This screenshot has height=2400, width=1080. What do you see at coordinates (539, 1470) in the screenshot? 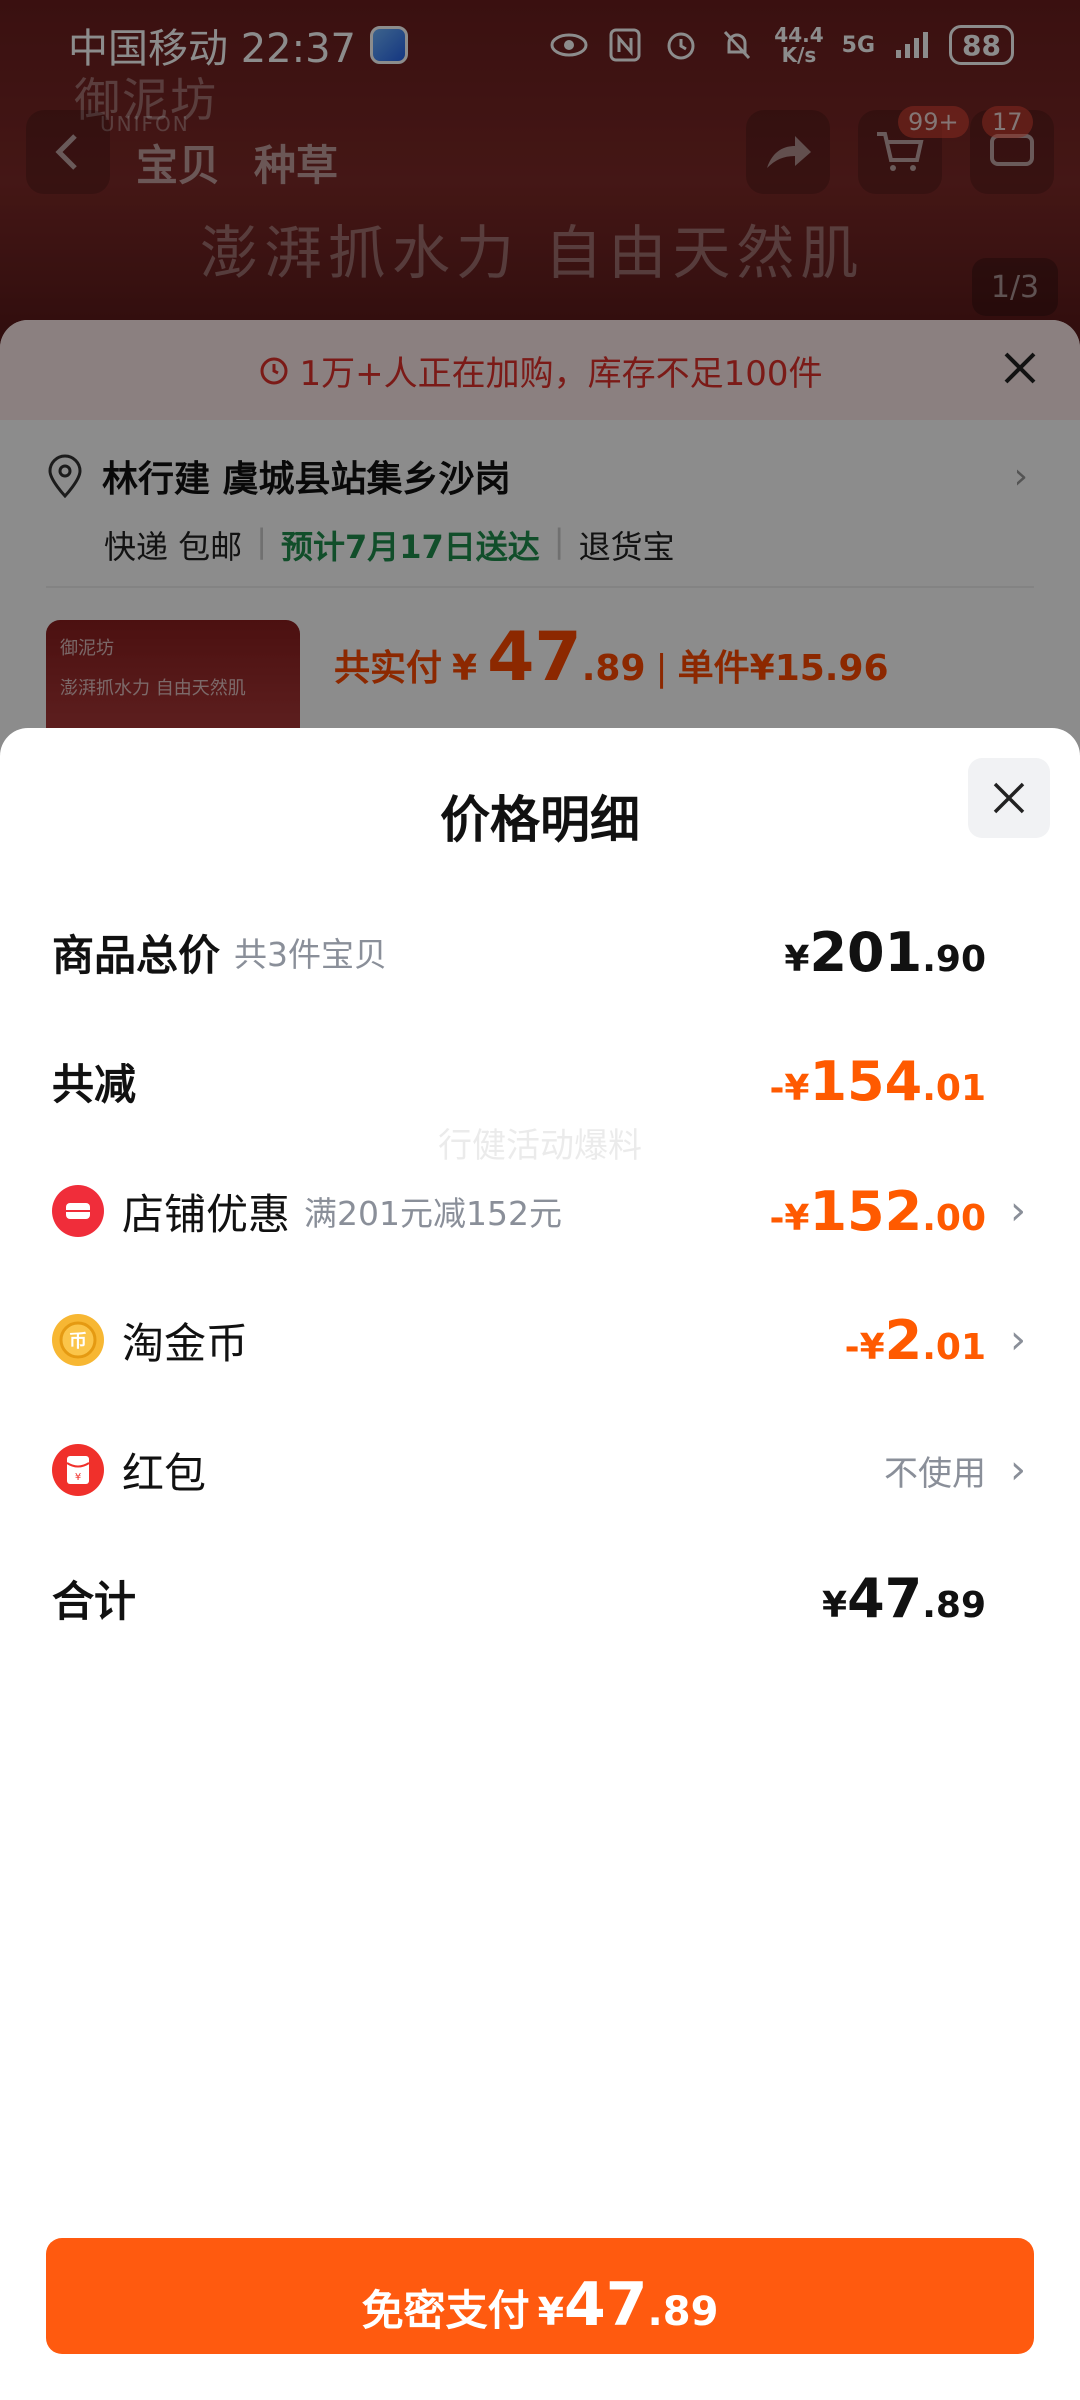
I see `row-hongbao: ¥ 红包 不使用 ›` at bounding box center [539, 1470].